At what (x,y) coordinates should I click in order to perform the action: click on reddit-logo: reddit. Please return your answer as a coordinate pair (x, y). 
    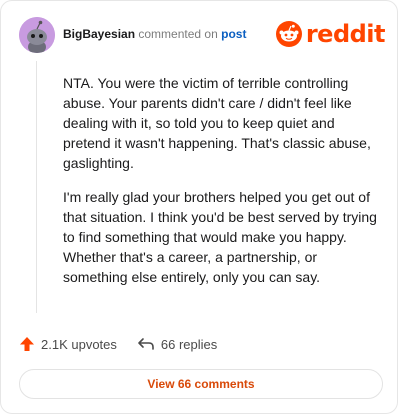
    Looking at the image, I should click on (330, 34).